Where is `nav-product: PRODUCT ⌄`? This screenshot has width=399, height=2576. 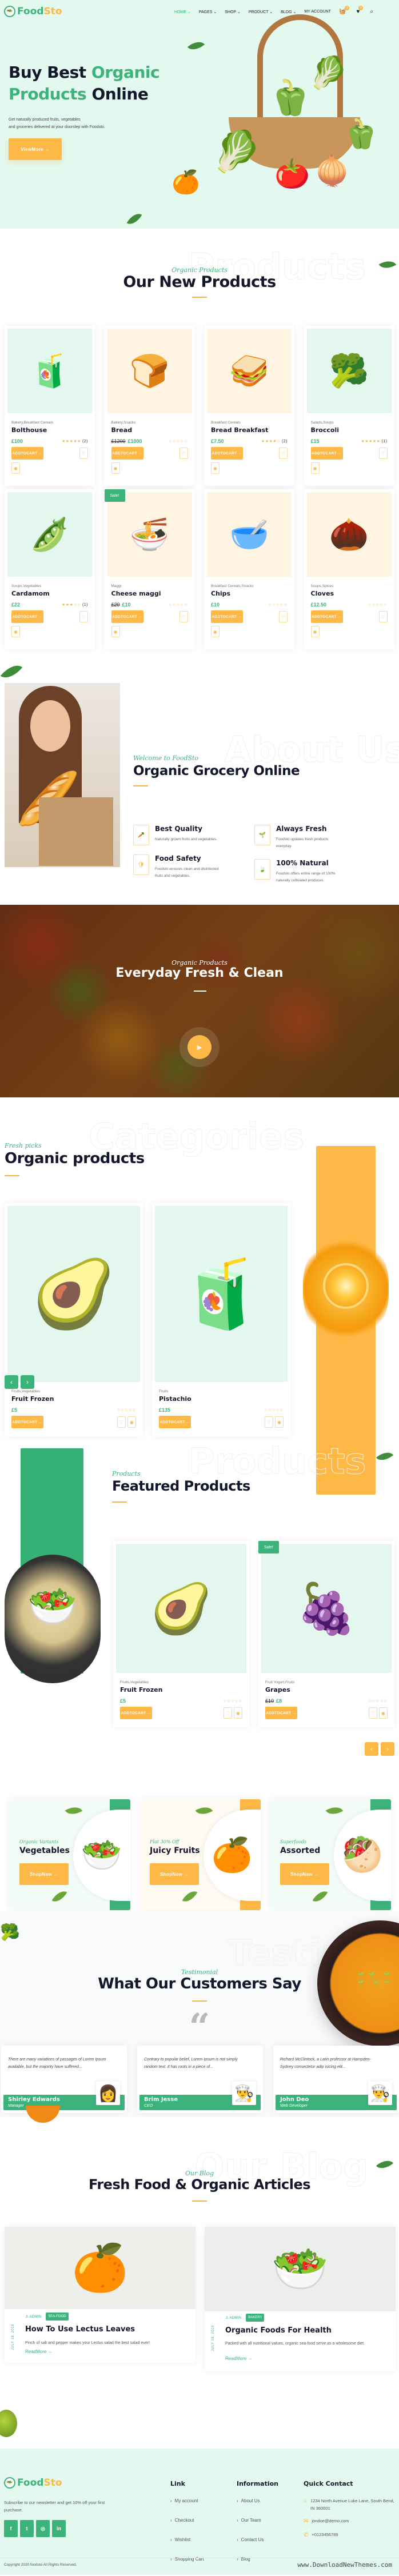 nav-product: PRODUCT ⌄ is located at coordinates (261, 12).